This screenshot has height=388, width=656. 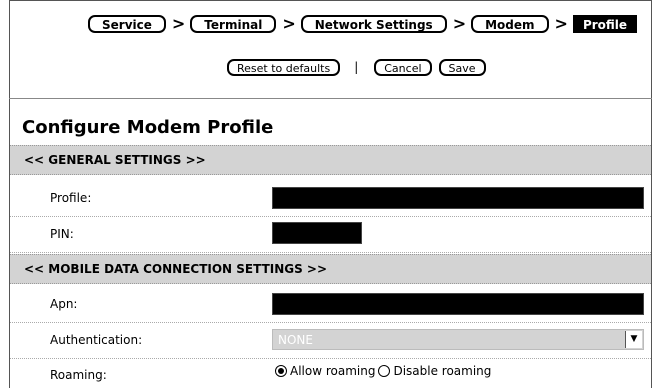 What do you see at coordinates (442, 371) in the screenshot?
I see `disable-roaming-label: Disable roaming` at bounding box center [442, 371].